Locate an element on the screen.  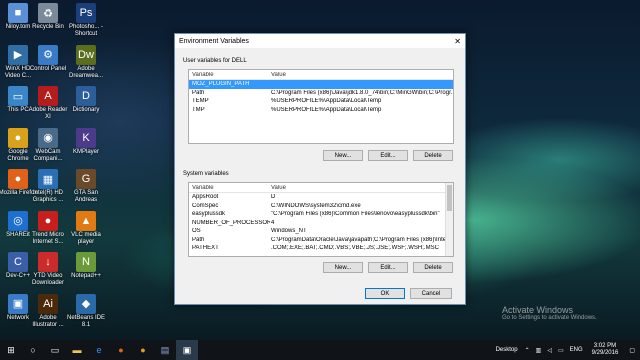
variable-name: ComSpec is located at coordinates (205, 205).